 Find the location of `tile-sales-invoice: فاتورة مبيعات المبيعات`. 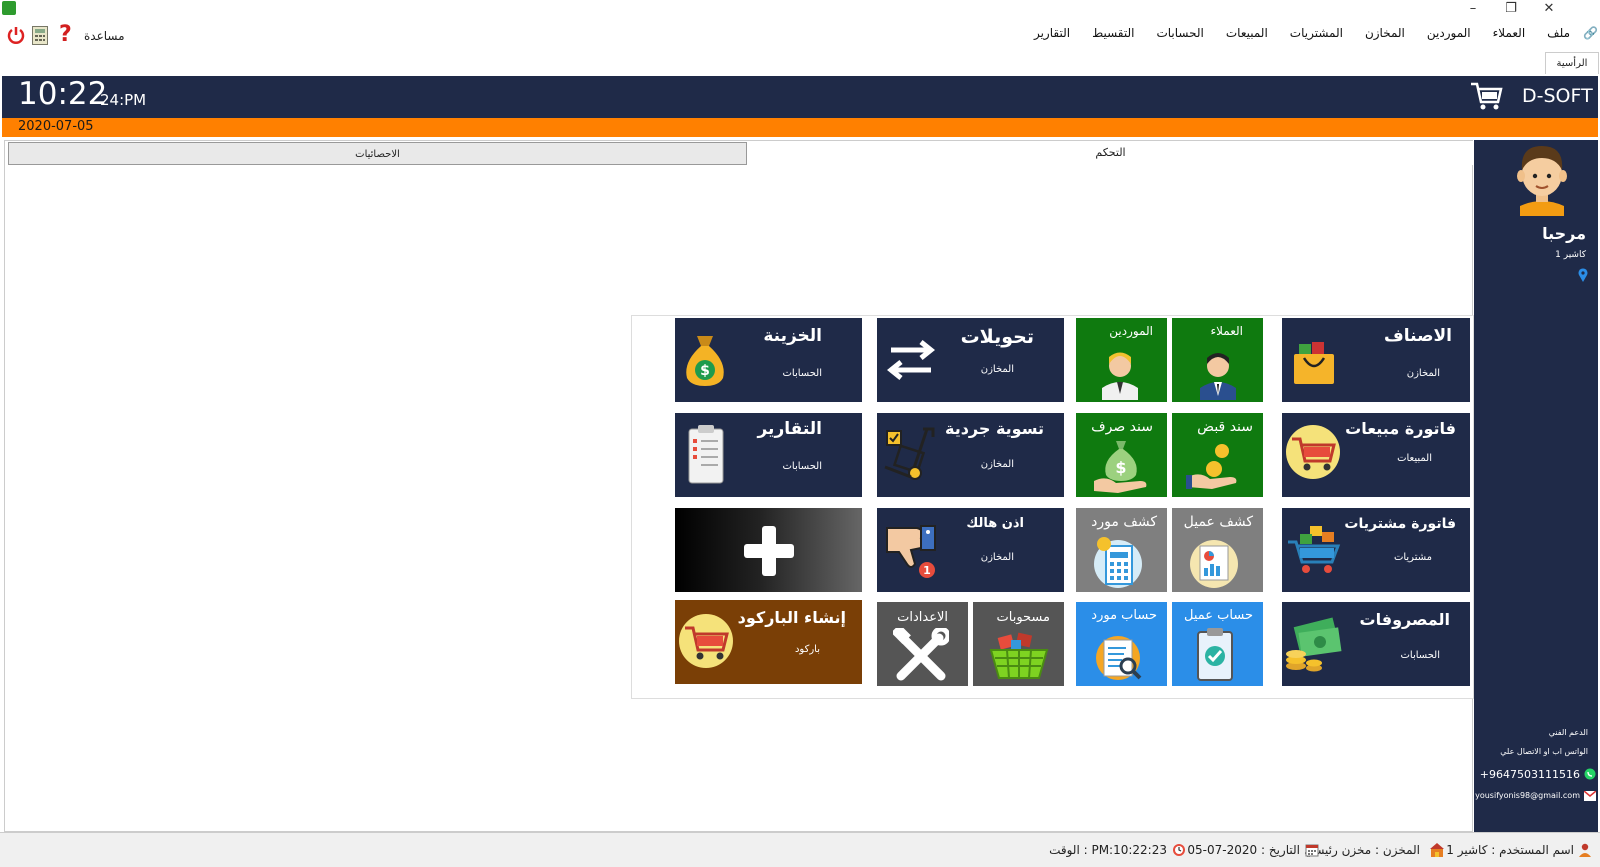

tile-sales-invoice: فاتورة مبيعات المبيعات is located at coordinates (1376, 455).